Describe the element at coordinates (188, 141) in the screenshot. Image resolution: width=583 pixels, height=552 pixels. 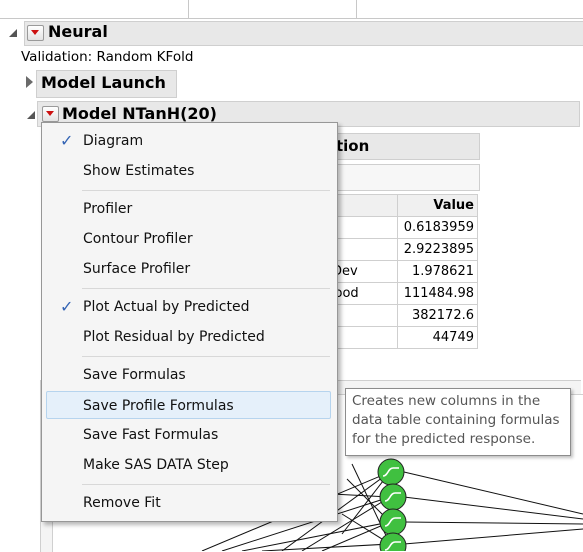
I see `menu-item-diagram: ✓ Diagram` at that location.